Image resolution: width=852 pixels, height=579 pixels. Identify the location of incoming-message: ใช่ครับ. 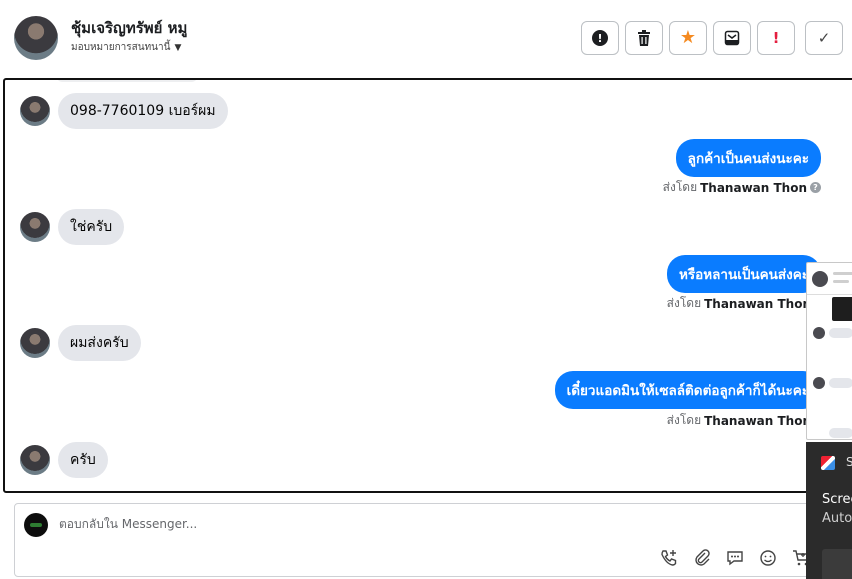
(72, 227).